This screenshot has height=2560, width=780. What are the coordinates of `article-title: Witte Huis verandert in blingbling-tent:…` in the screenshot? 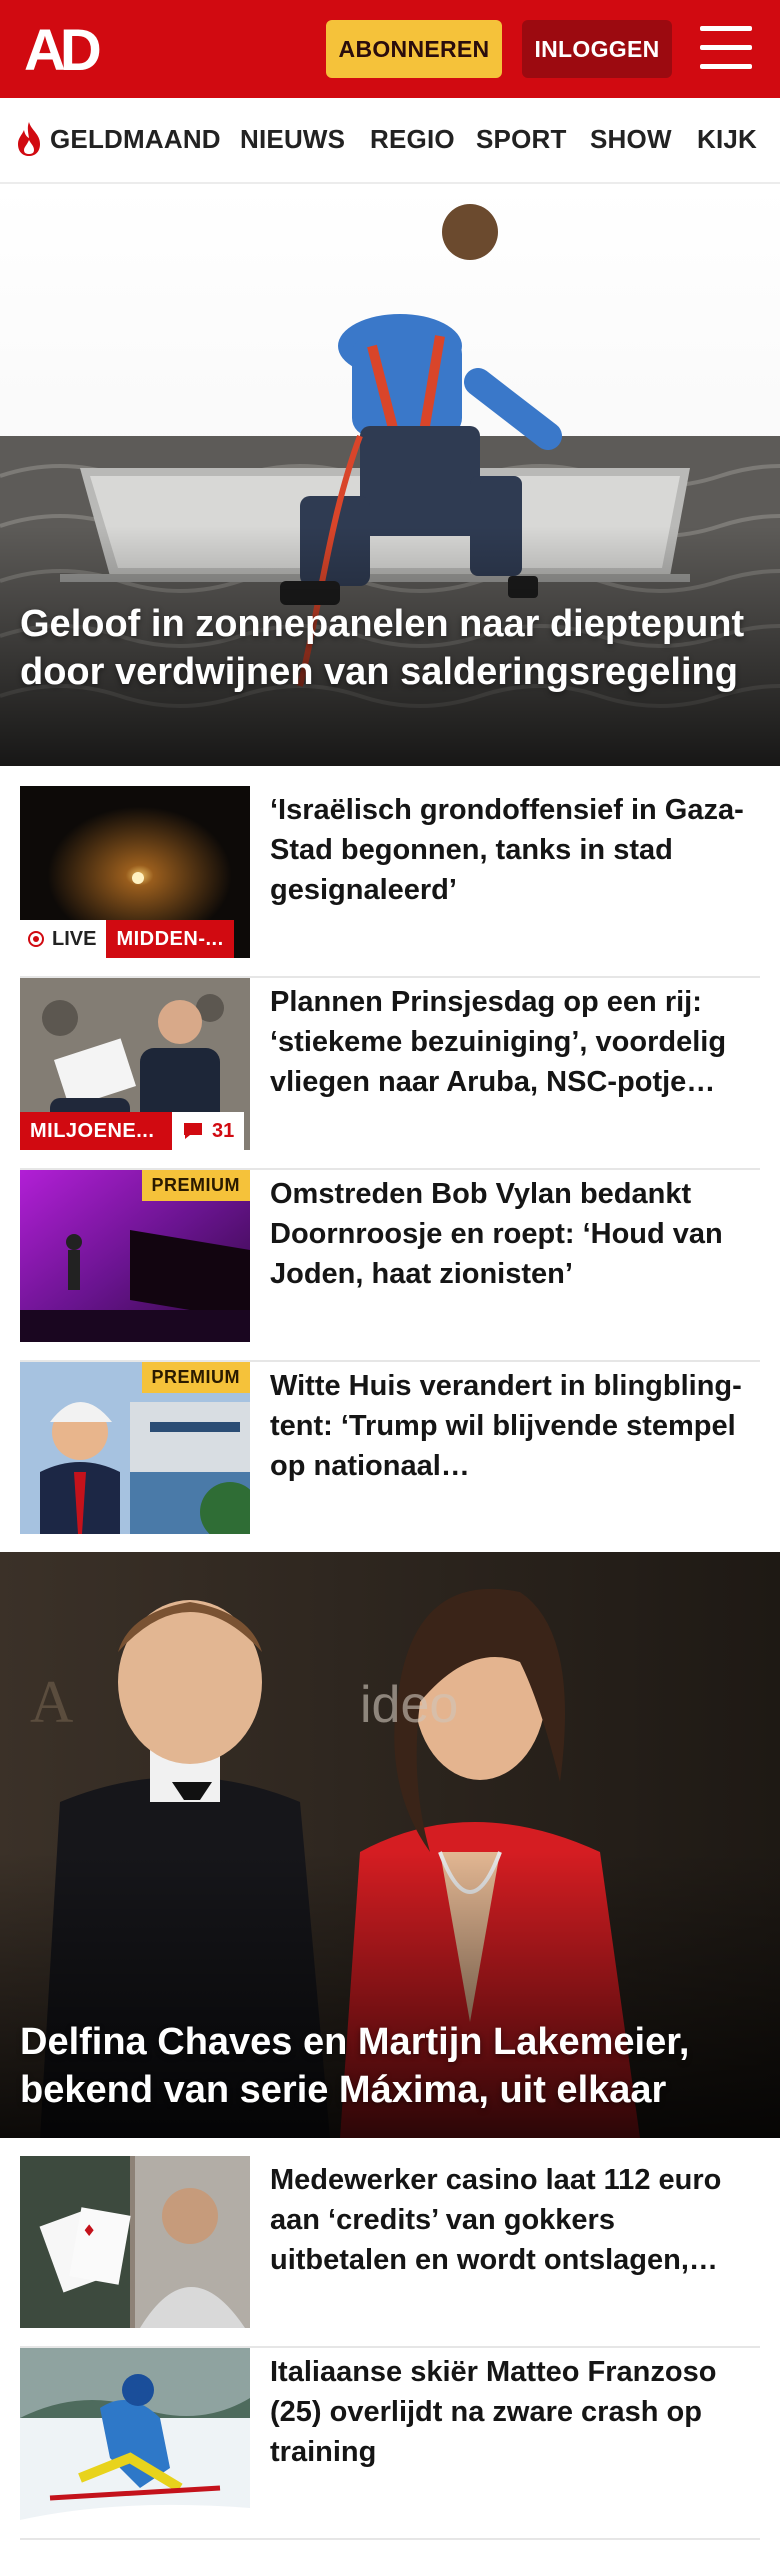 It's located at (510, 1426).